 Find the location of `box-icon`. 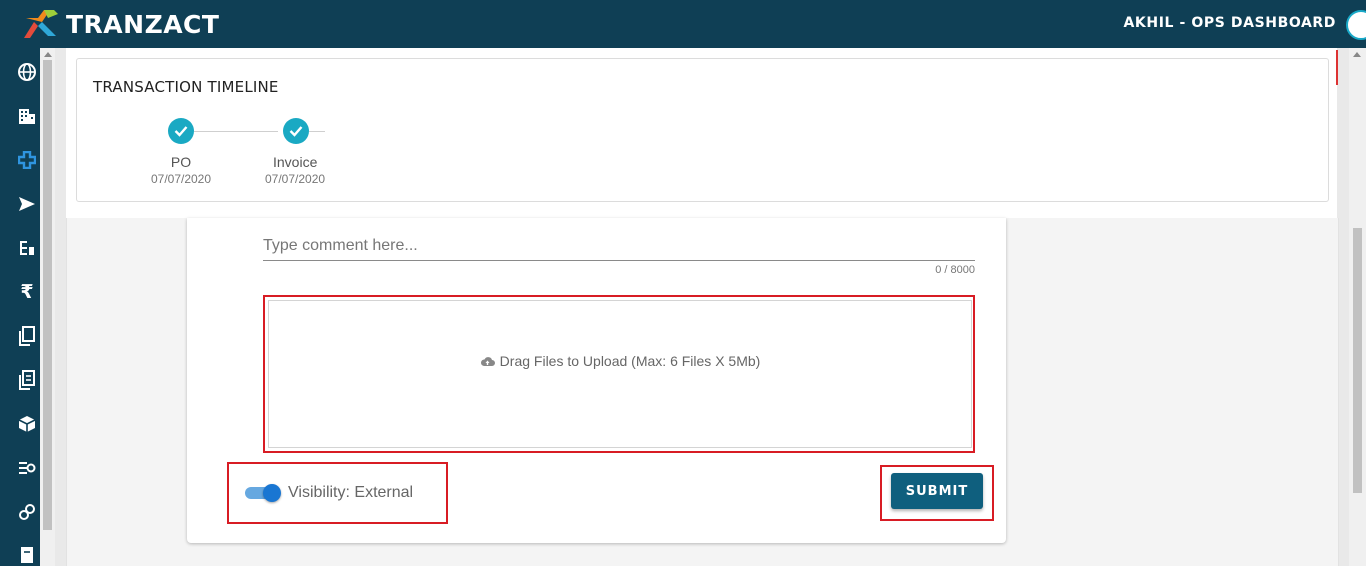

box-icon is located at coordinates (27, 424).